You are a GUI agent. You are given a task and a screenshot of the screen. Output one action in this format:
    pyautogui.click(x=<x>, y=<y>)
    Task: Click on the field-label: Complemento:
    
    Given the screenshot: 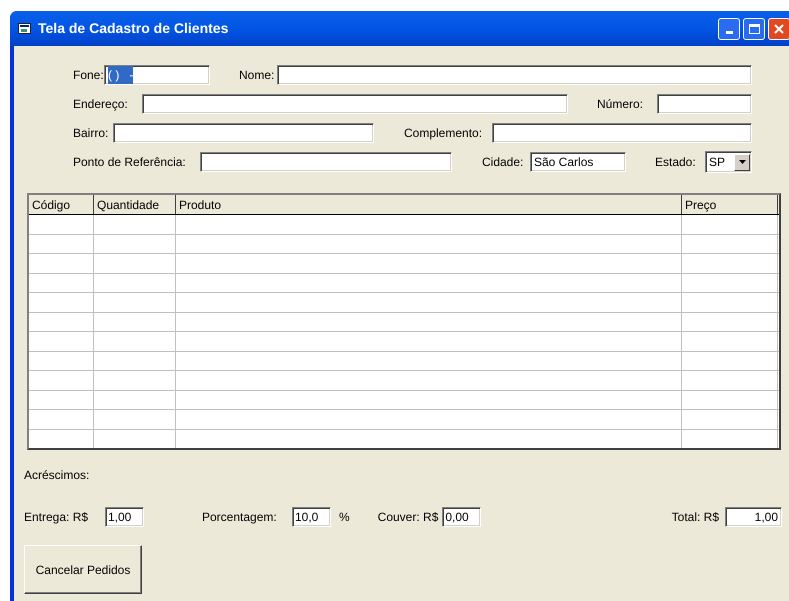 What is the action you would take?
    pyautogui.click(x=444, y=133)
    